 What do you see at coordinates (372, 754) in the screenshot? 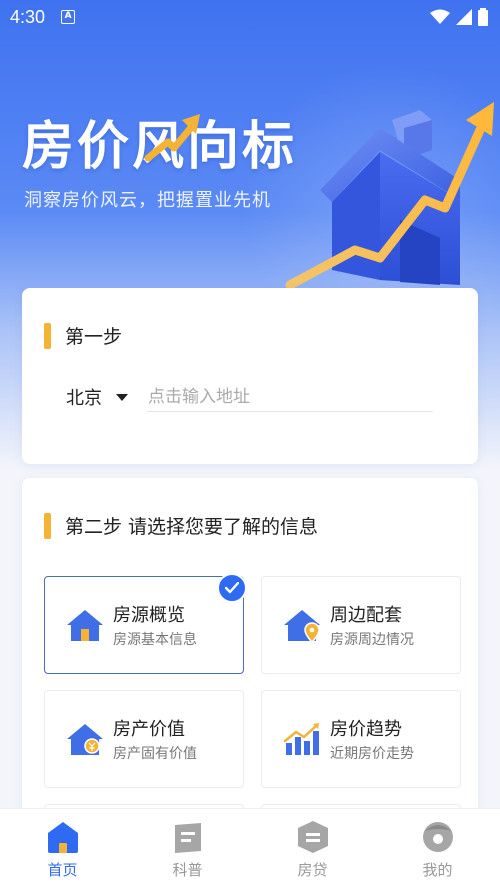
I see `option-subtitle: 近期房价走势` at bounding box center [372, 754].